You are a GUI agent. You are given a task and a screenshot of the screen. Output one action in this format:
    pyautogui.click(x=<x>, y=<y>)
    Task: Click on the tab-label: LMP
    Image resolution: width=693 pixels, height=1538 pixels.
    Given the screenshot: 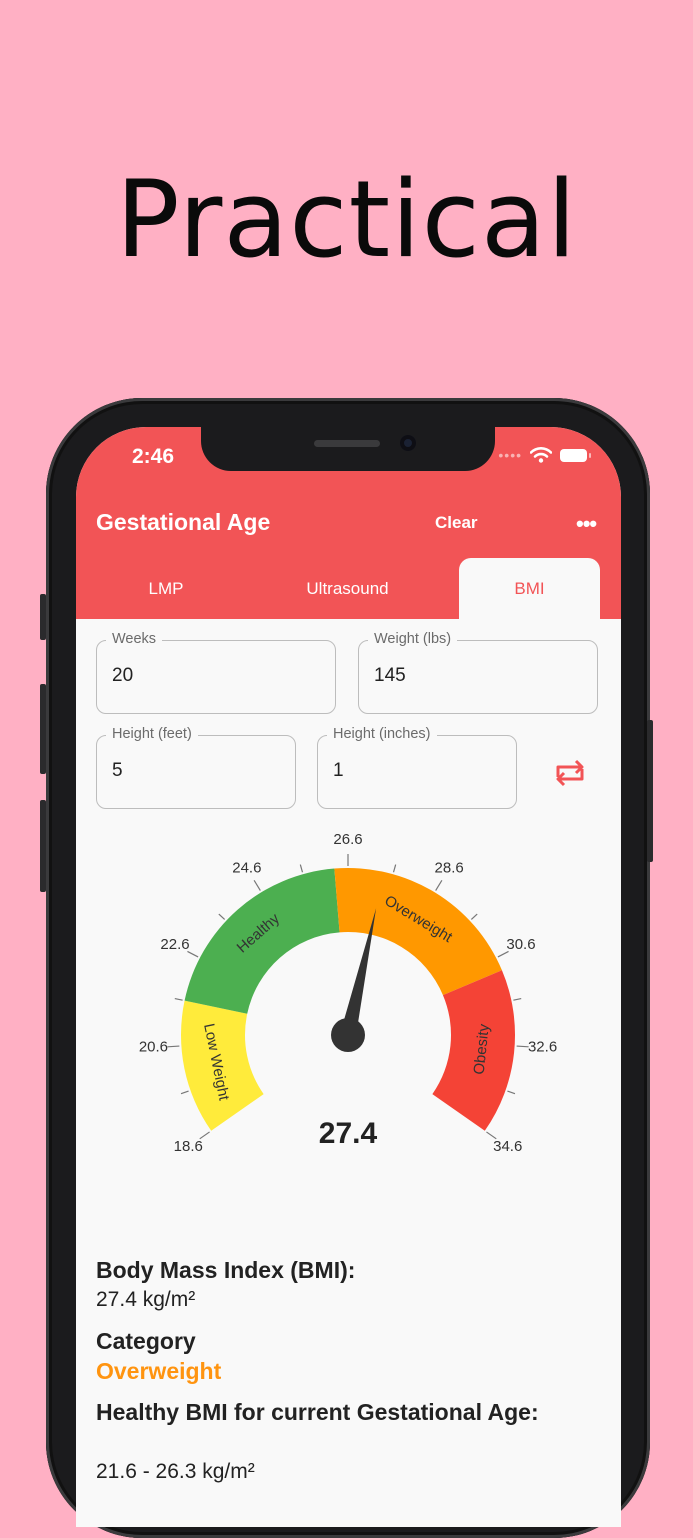 What is the action you would take?
    pyautogui.click(x=166, y=588)
    